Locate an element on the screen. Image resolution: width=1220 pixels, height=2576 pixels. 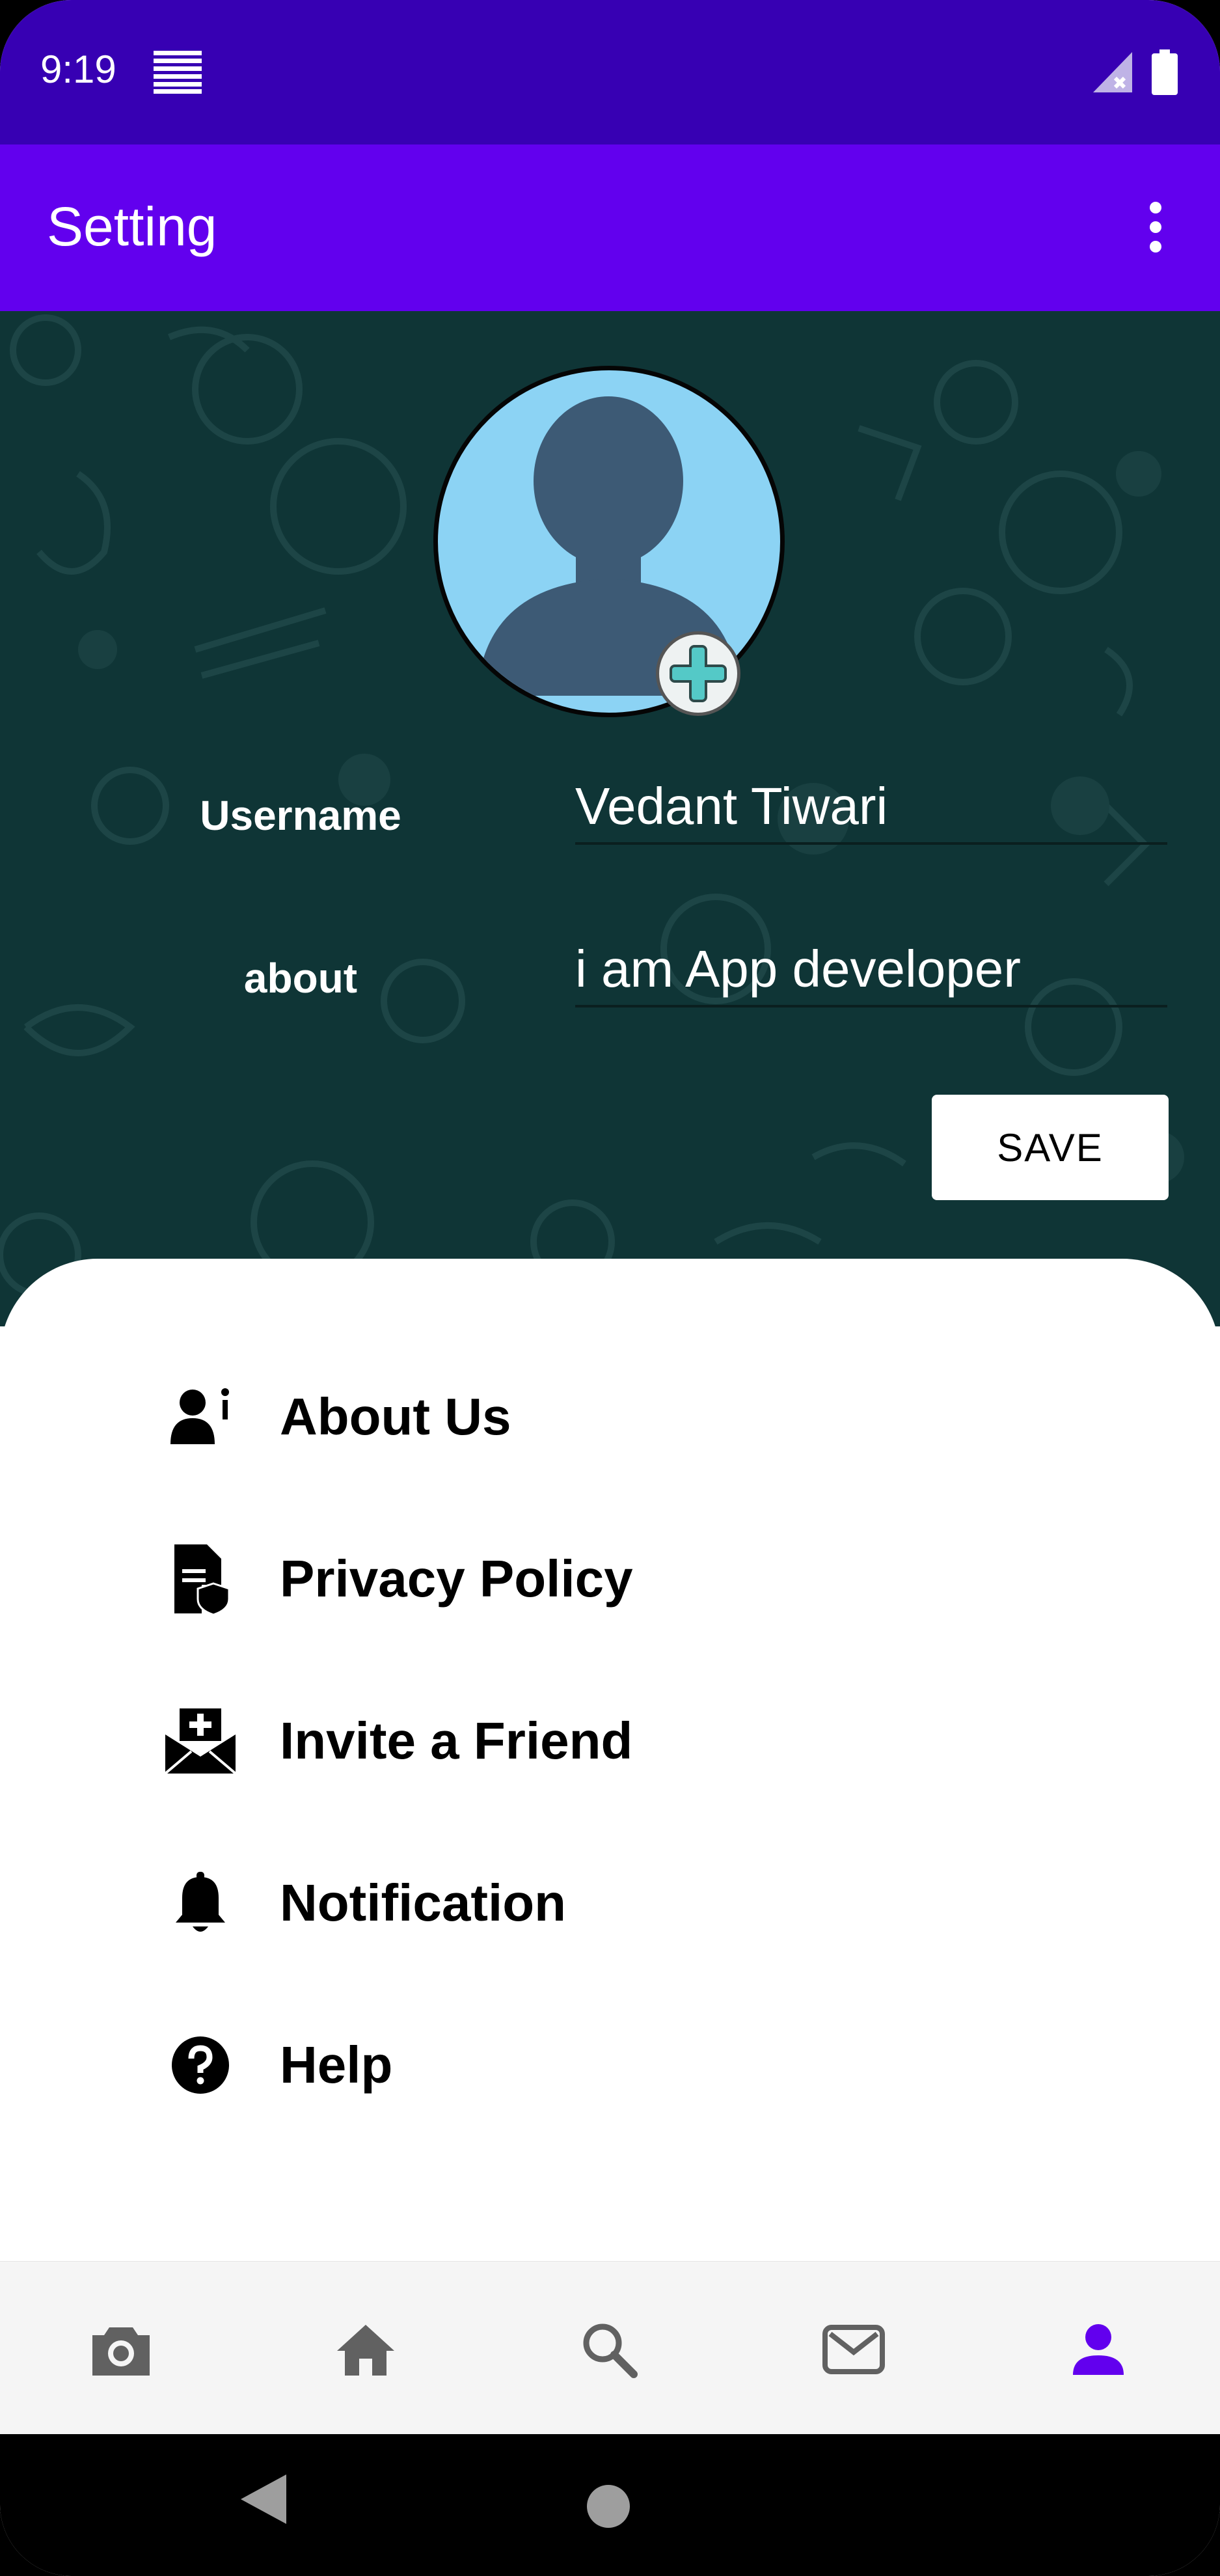
plus-circle-icon is located at coordinates (698, 673).